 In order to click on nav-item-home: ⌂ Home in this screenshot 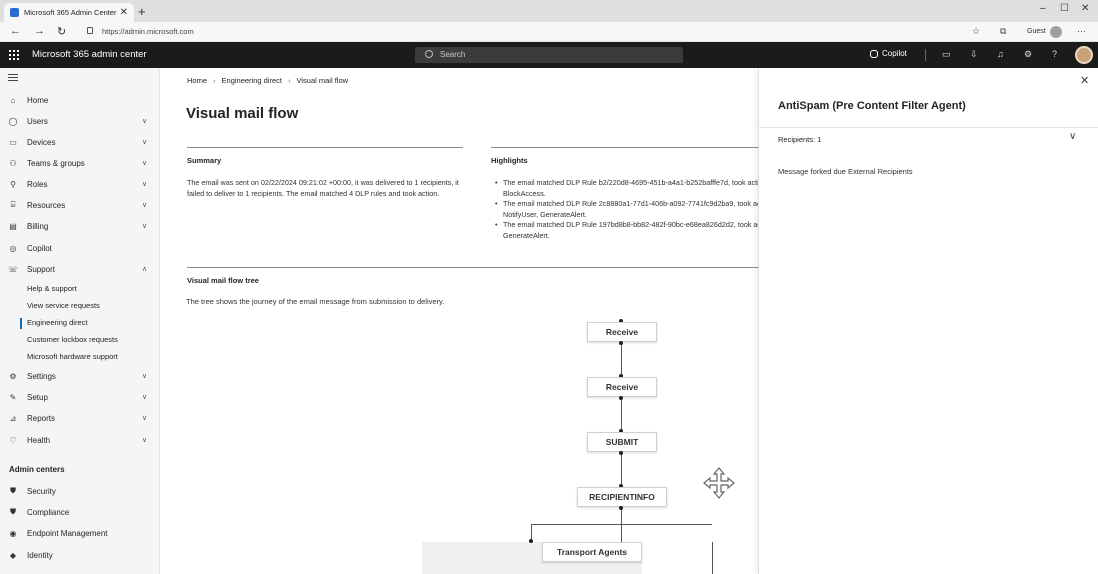, I will do `click(79, 100)`.